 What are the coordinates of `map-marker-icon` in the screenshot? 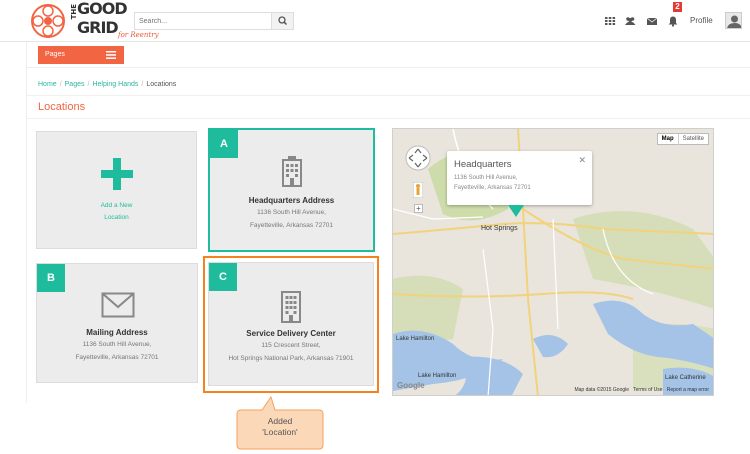 It's located at (516, 212).